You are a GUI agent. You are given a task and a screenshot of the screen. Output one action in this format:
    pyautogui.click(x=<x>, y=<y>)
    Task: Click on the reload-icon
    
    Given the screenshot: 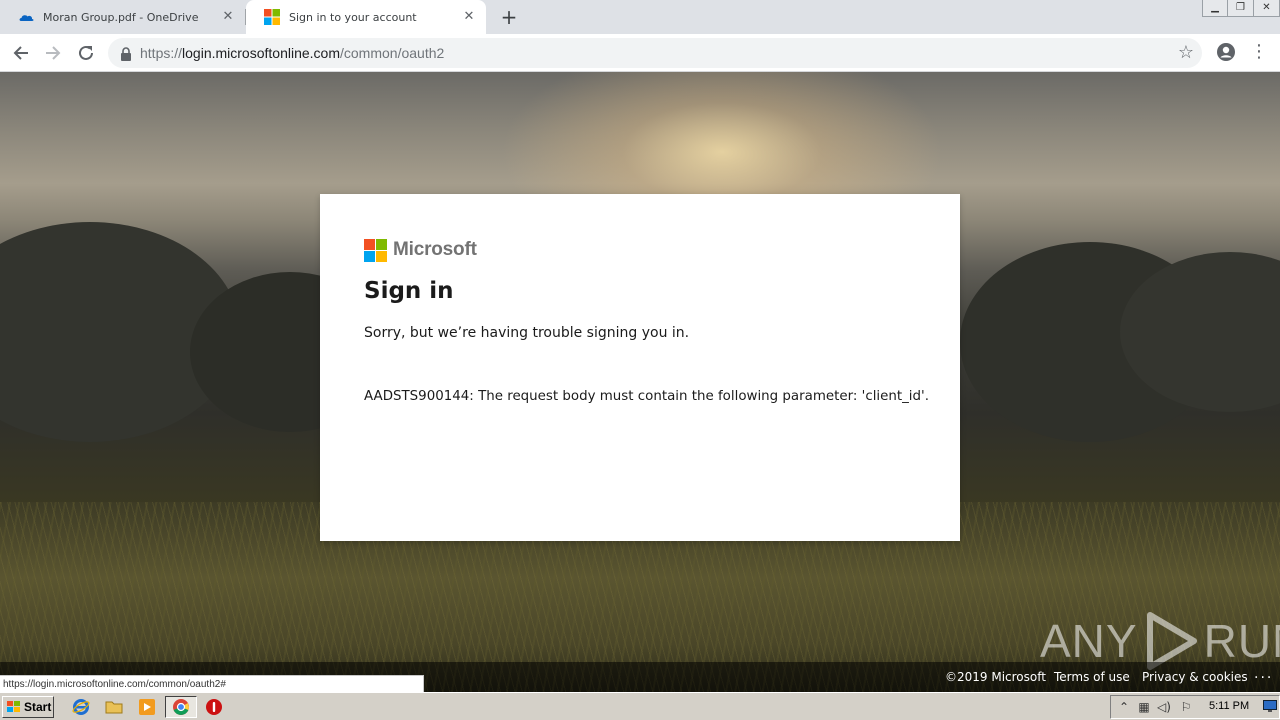 What is the action you would take?
    pyautogui.click(x=86, y=52)
    